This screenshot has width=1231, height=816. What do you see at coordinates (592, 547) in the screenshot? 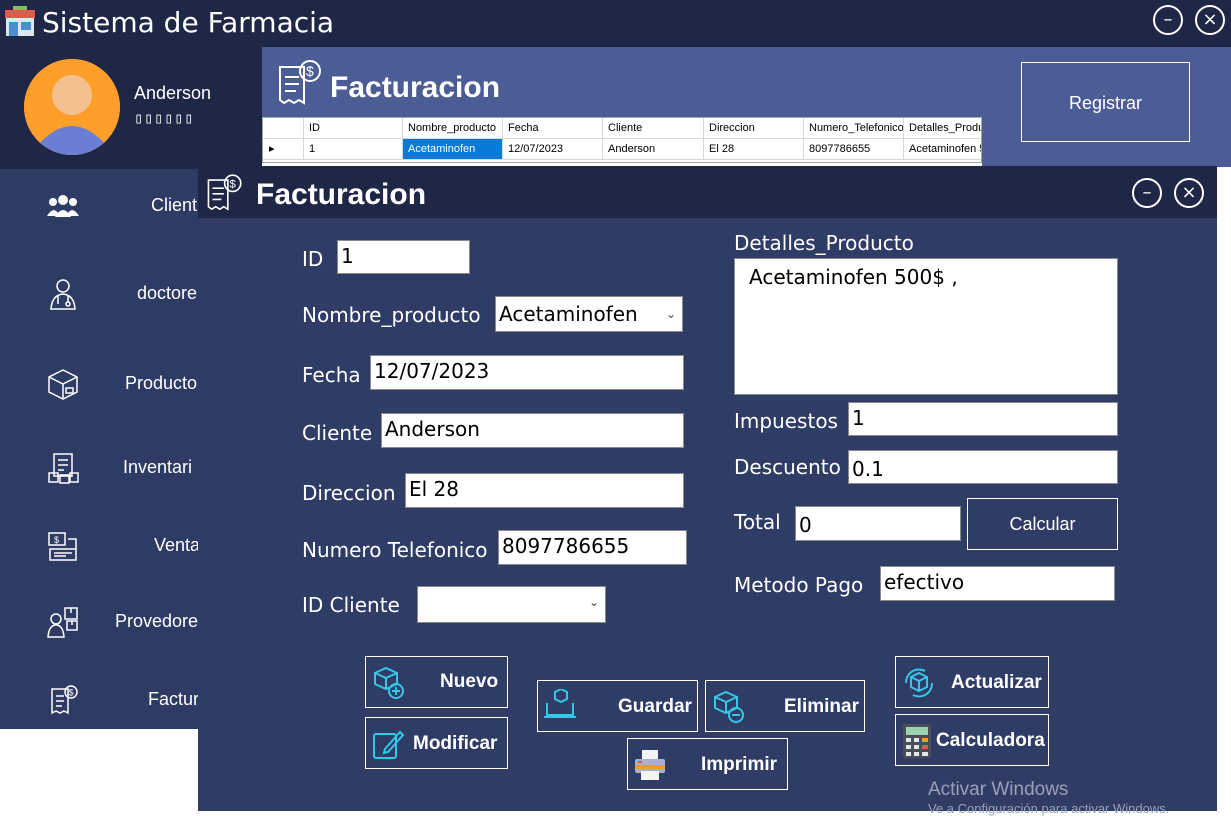
I see `telefono-field: 8097786655` at bounding box center [592, 547].